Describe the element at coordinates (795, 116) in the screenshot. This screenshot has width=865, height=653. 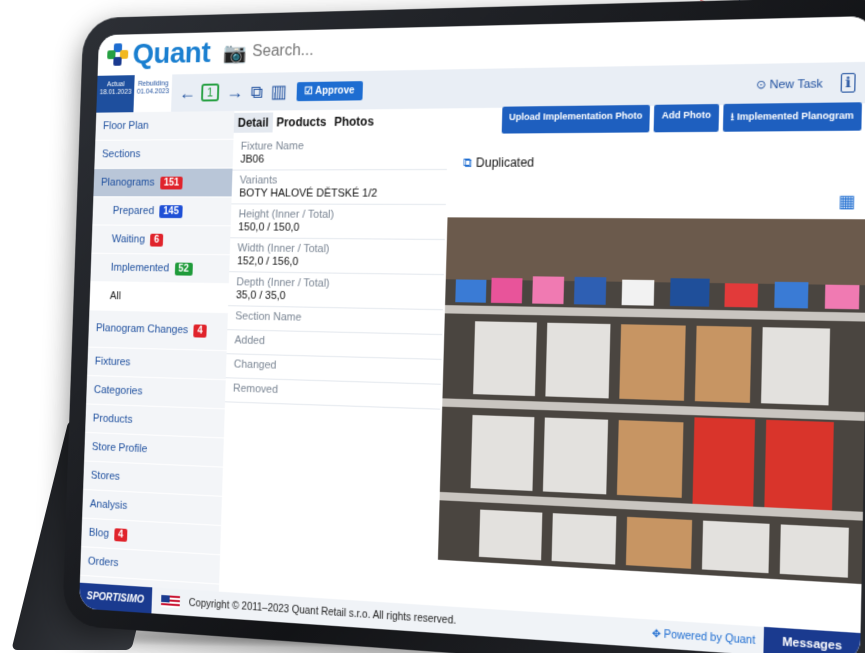
I see `implemented-planogram-label: Implemented Planogram` at that location.